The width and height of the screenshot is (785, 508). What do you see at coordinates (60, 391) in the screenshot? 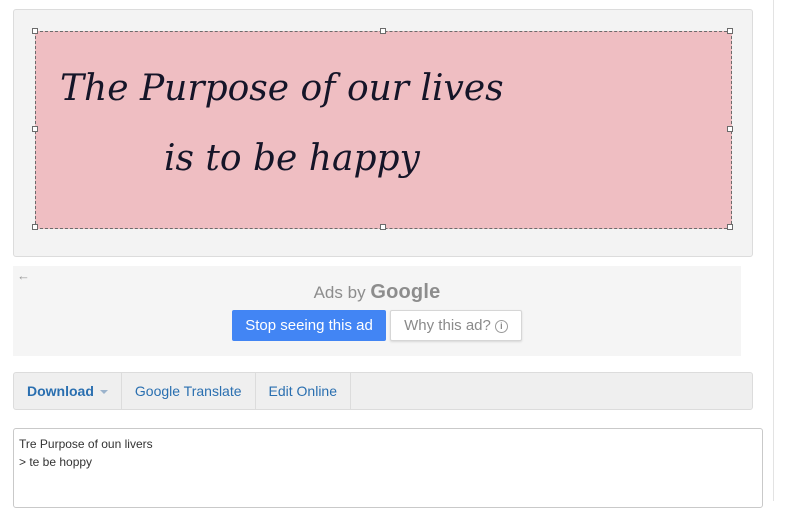
I see `download-label: Download` at bounding box center [60, 391].